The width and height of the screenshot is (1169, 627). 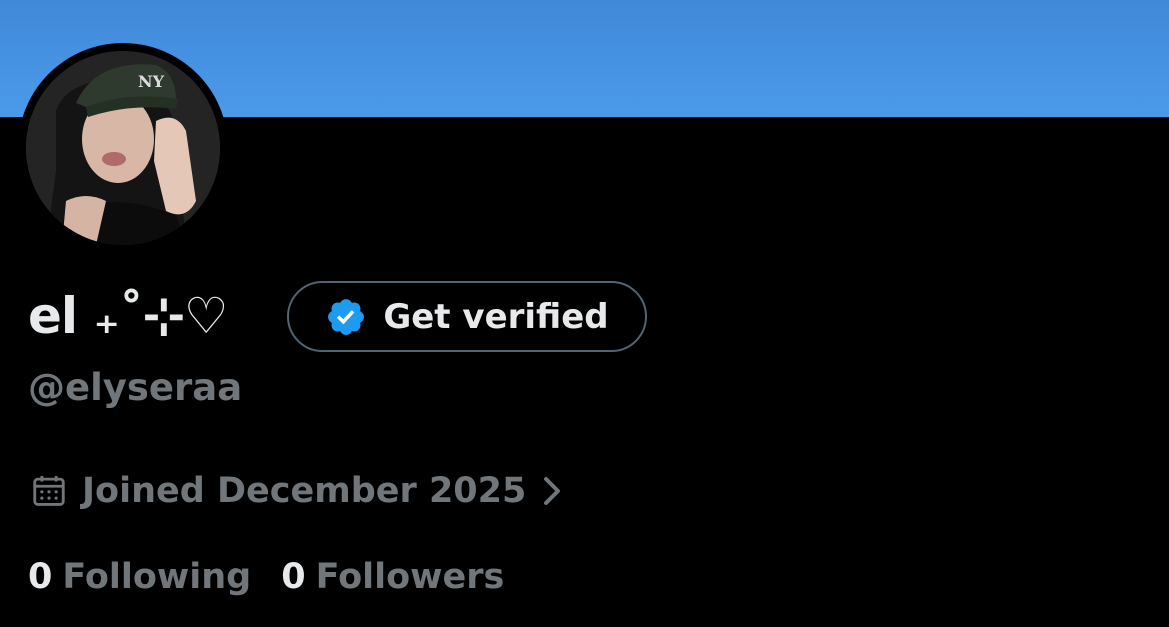 What do you see at coordinates (293, 577) in the screenshot?
I see `followers-count: 0` at bounding box center [293, 577].